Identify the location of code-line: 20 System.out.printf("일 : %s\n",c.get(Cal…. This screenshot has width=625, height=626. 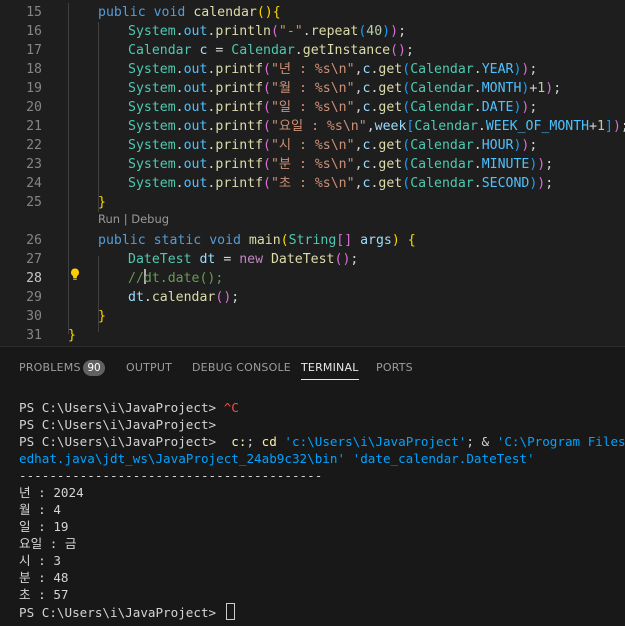
(312, 107).